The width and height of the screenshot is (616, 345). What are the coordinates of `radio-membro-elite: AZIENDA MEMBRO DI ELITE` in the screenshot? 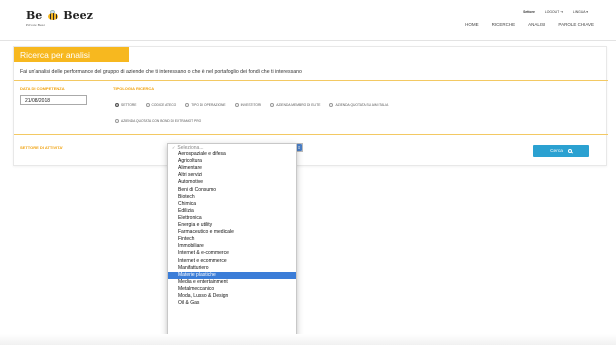 It's located at (295, 105).